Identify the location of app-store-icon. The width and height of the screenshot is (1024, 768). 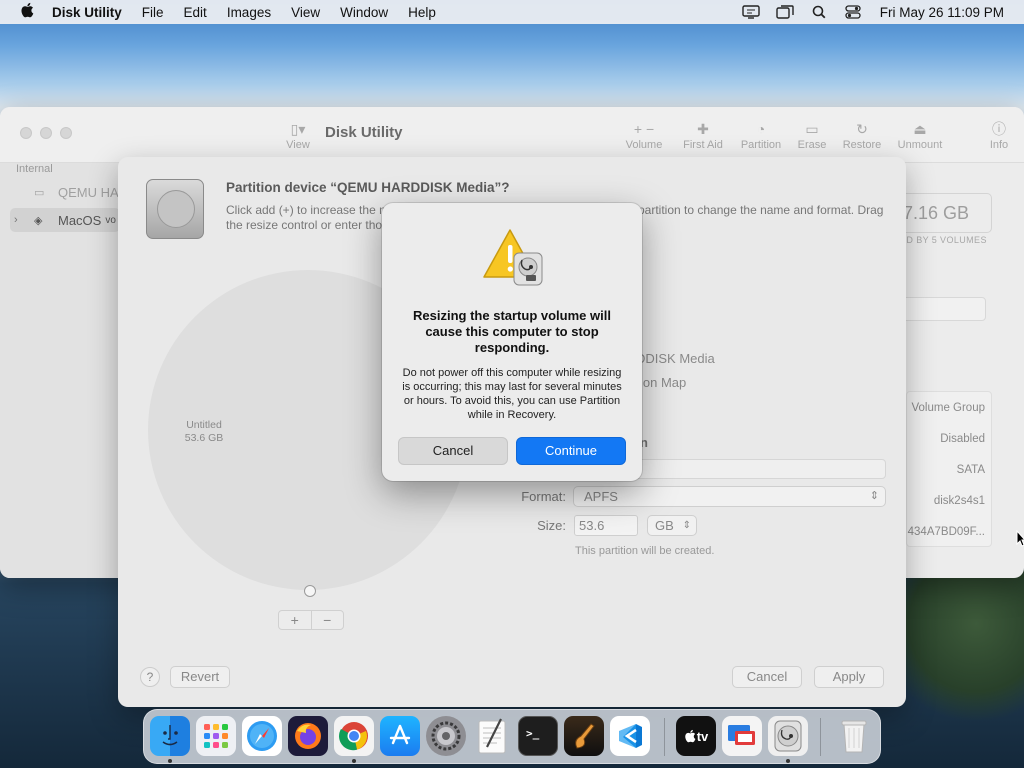
(400, 736).